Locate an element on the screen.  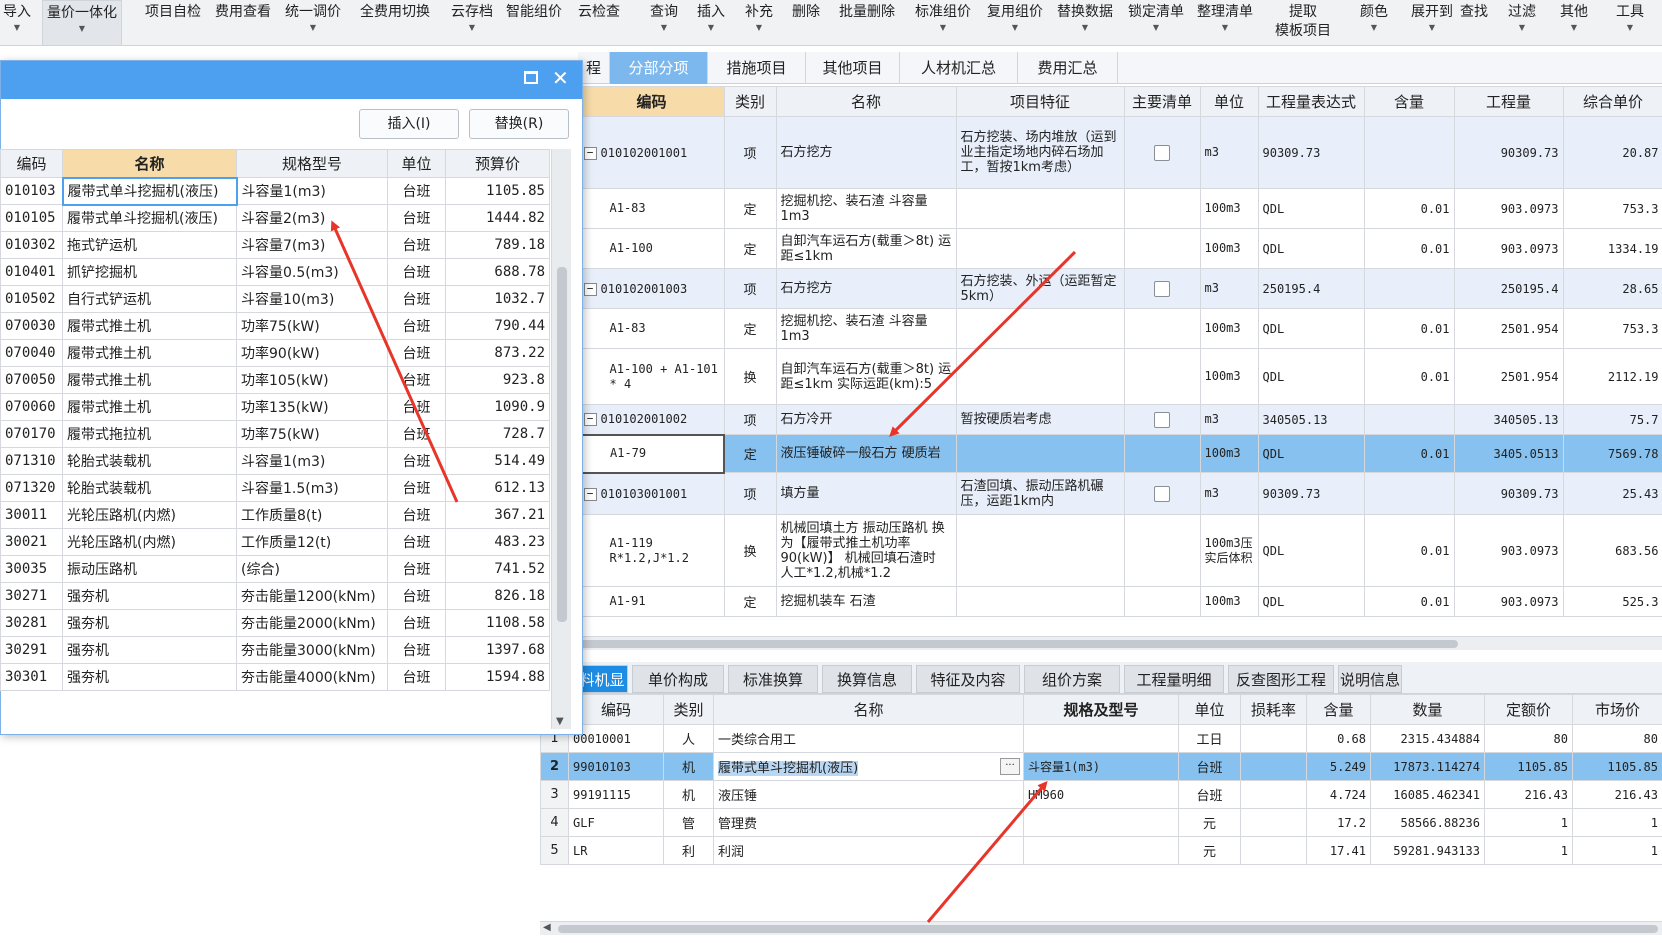
expression-cell: 90309.73 is located at coordinates (1311, 493).